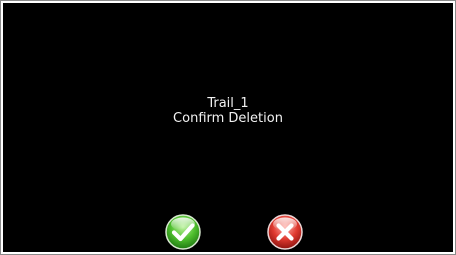  I want to click on close-icon, so click(285, 232).